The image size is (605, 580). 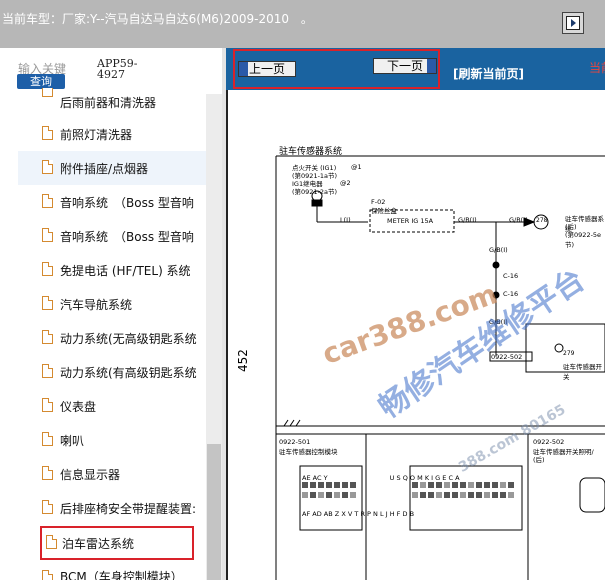 I want to click on sidebar-item: 动力系统(有高级钥匙系统, so click(x=112, y=372).